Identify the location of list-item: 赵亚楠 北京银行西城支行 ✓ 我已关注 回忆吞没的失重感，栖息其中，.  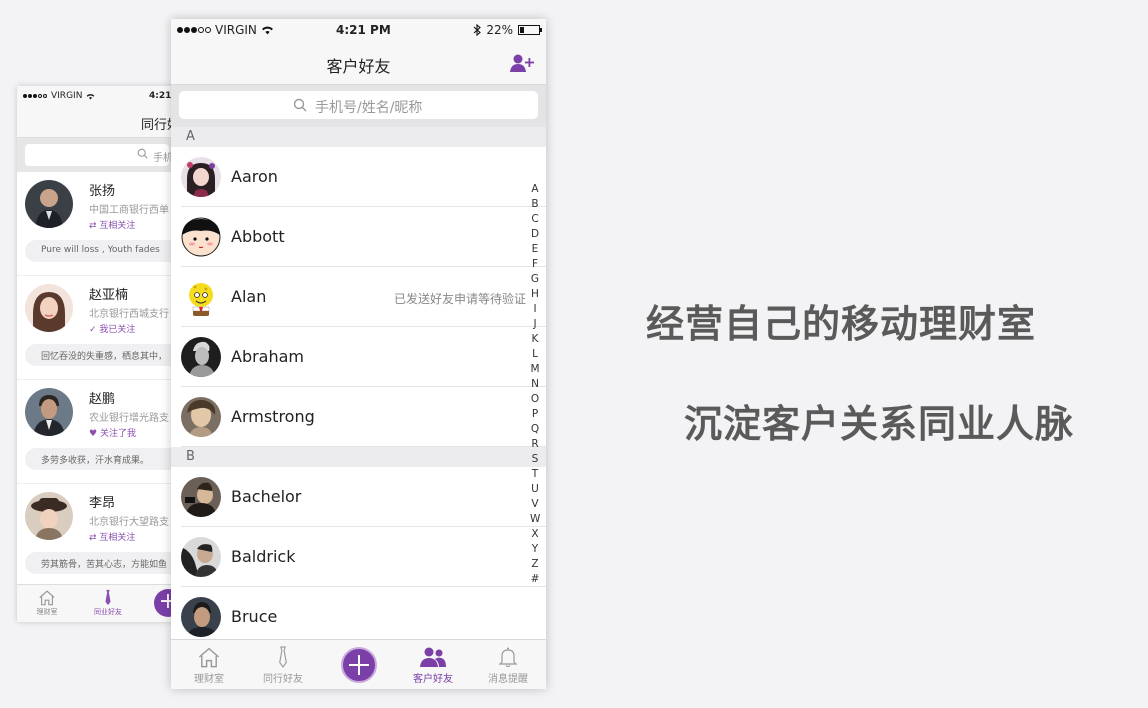
(97, 328).